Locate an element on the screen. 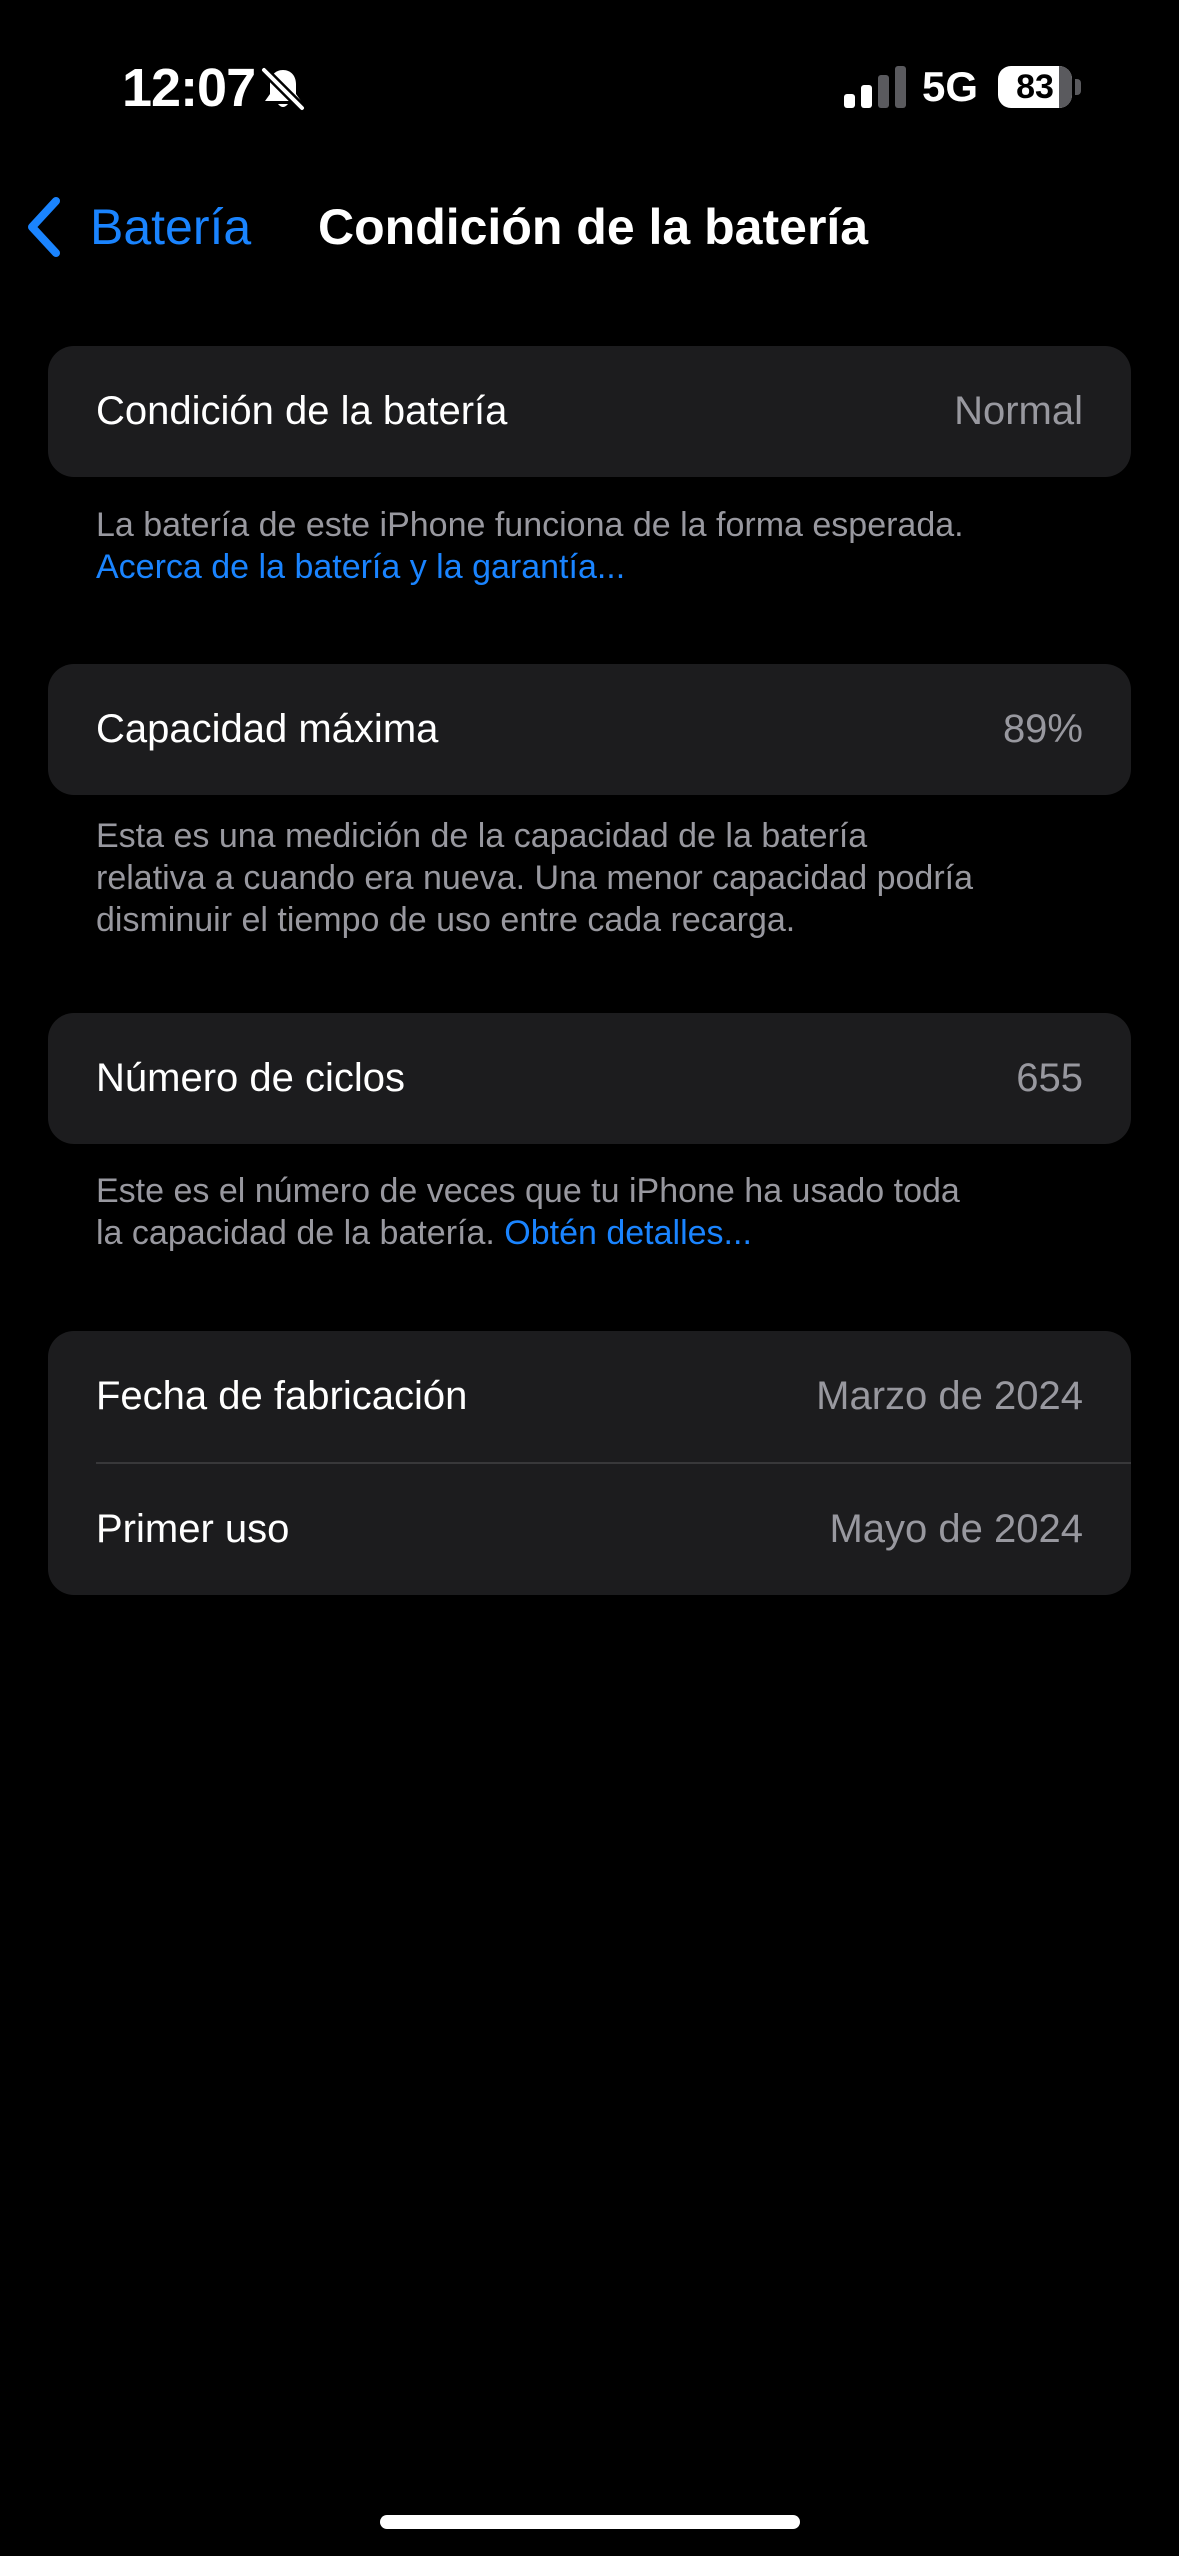  battery-condition-group: Condición de la batería Normal is located at coordinates (589, 411).